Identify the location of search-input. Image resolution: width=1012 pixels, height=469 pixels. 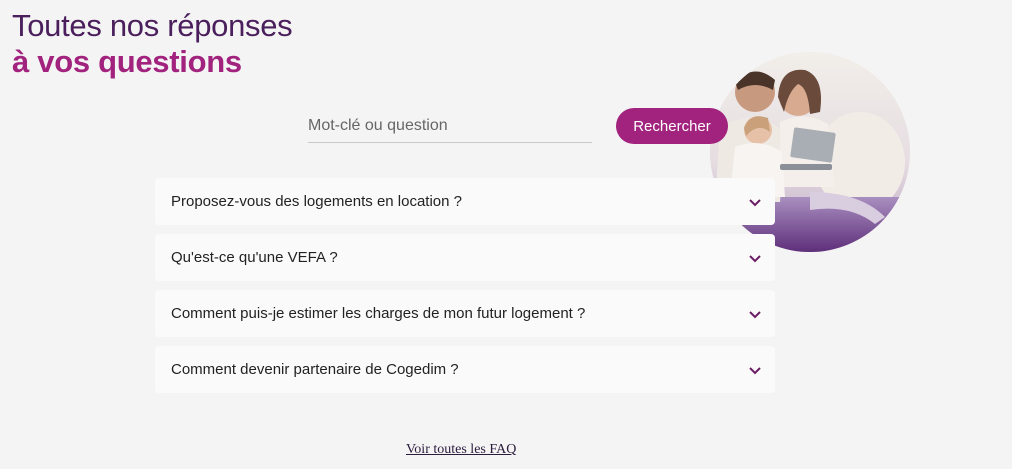
(450, 126).